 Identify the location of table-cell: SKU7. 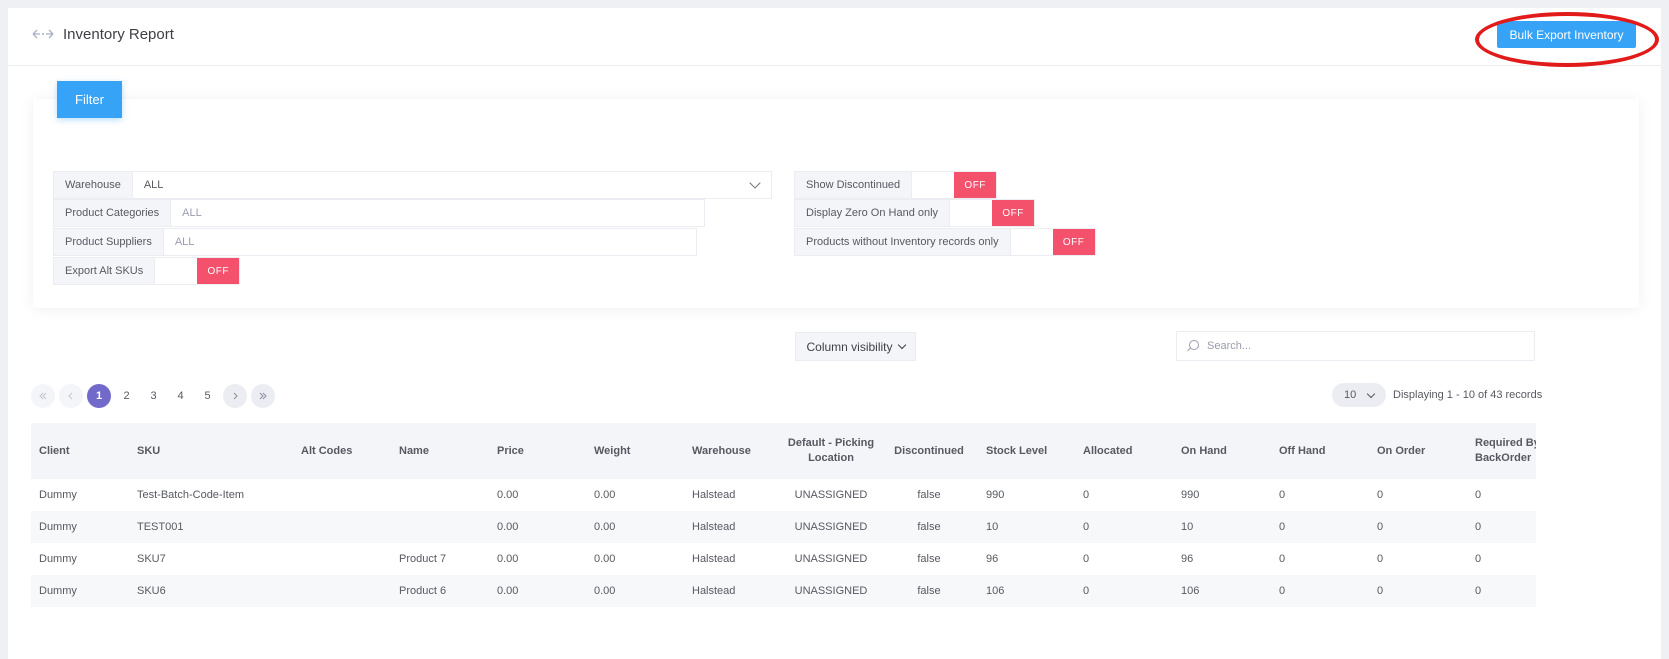
(151, 559).